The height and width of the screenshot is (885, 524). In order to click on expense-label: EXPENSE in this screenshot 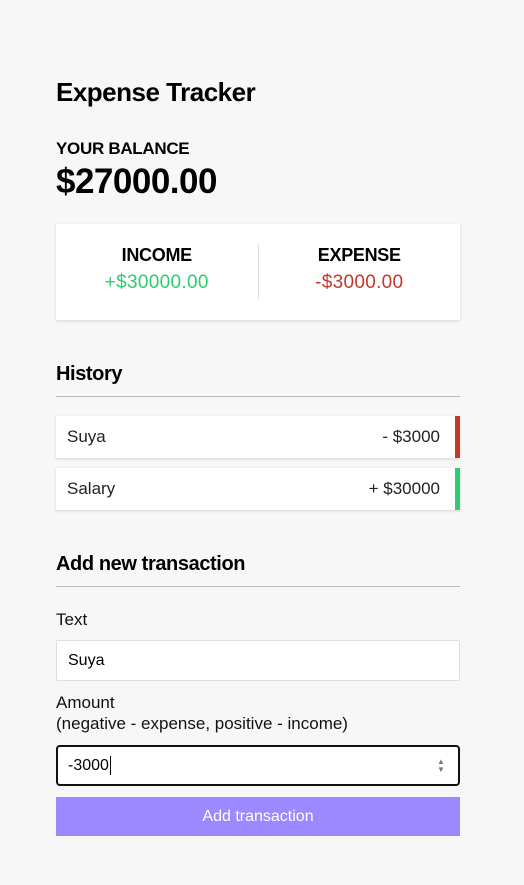, I will do `click(359, 255)`.